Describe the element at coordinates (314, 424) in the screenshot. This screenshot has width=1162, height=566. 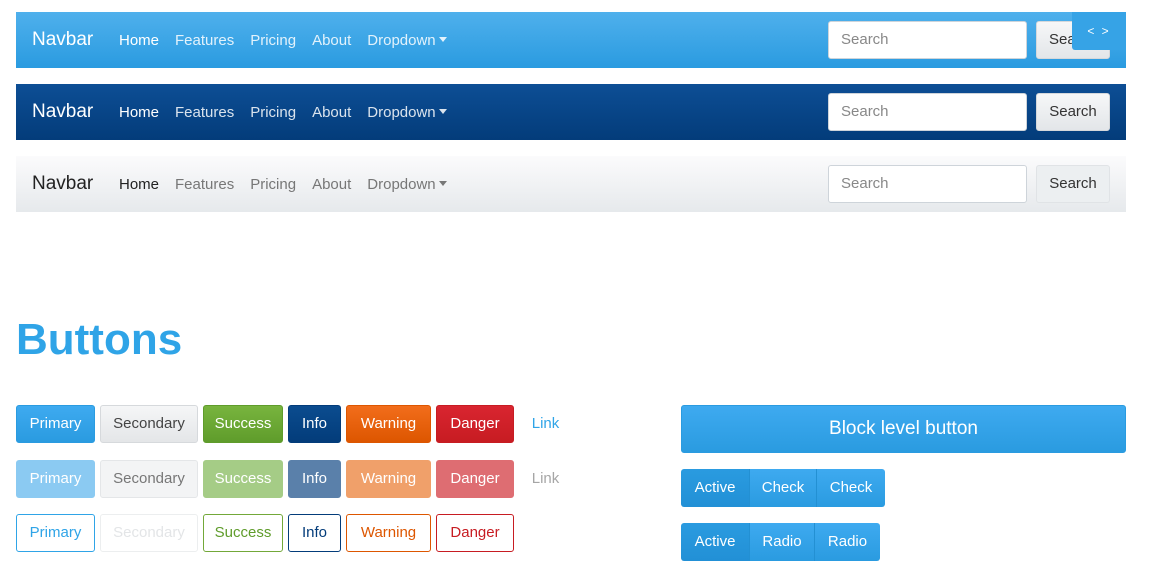
I see `info-button: Info` at that location.